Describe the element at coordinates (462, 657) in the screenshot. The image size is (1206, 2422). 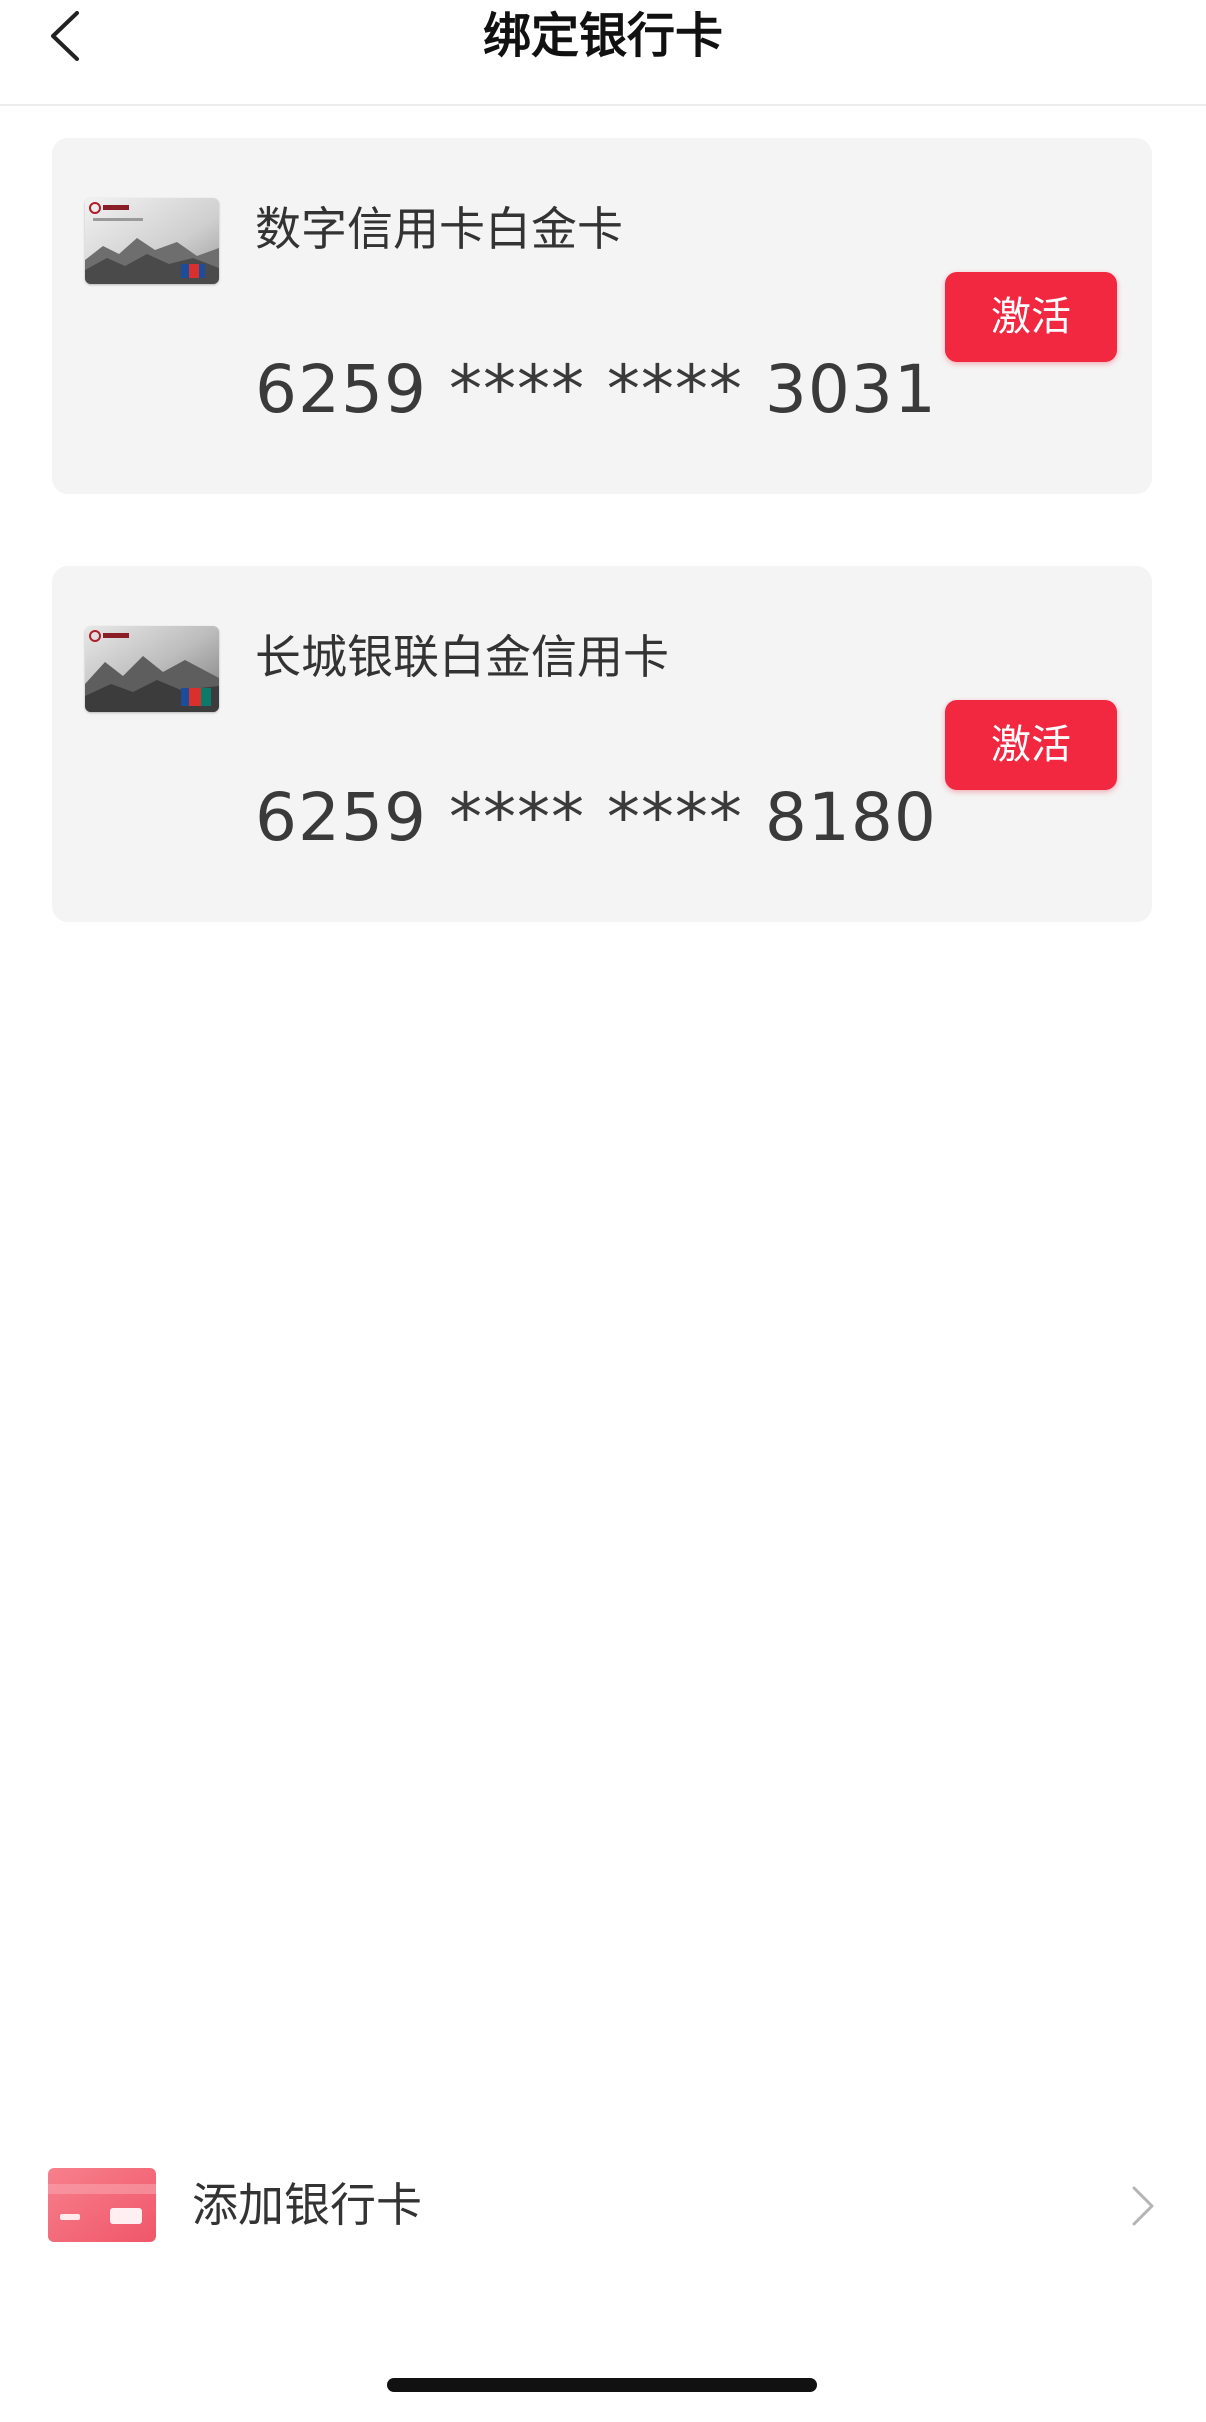
I see `card-name: 长城银联白金信用卡` at that location.